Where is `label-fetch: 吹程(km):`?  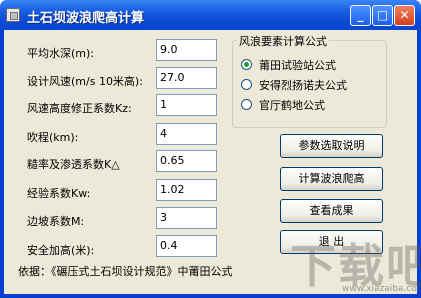 label-fetch: 吹程(km): is located at coordinates (53, 137).